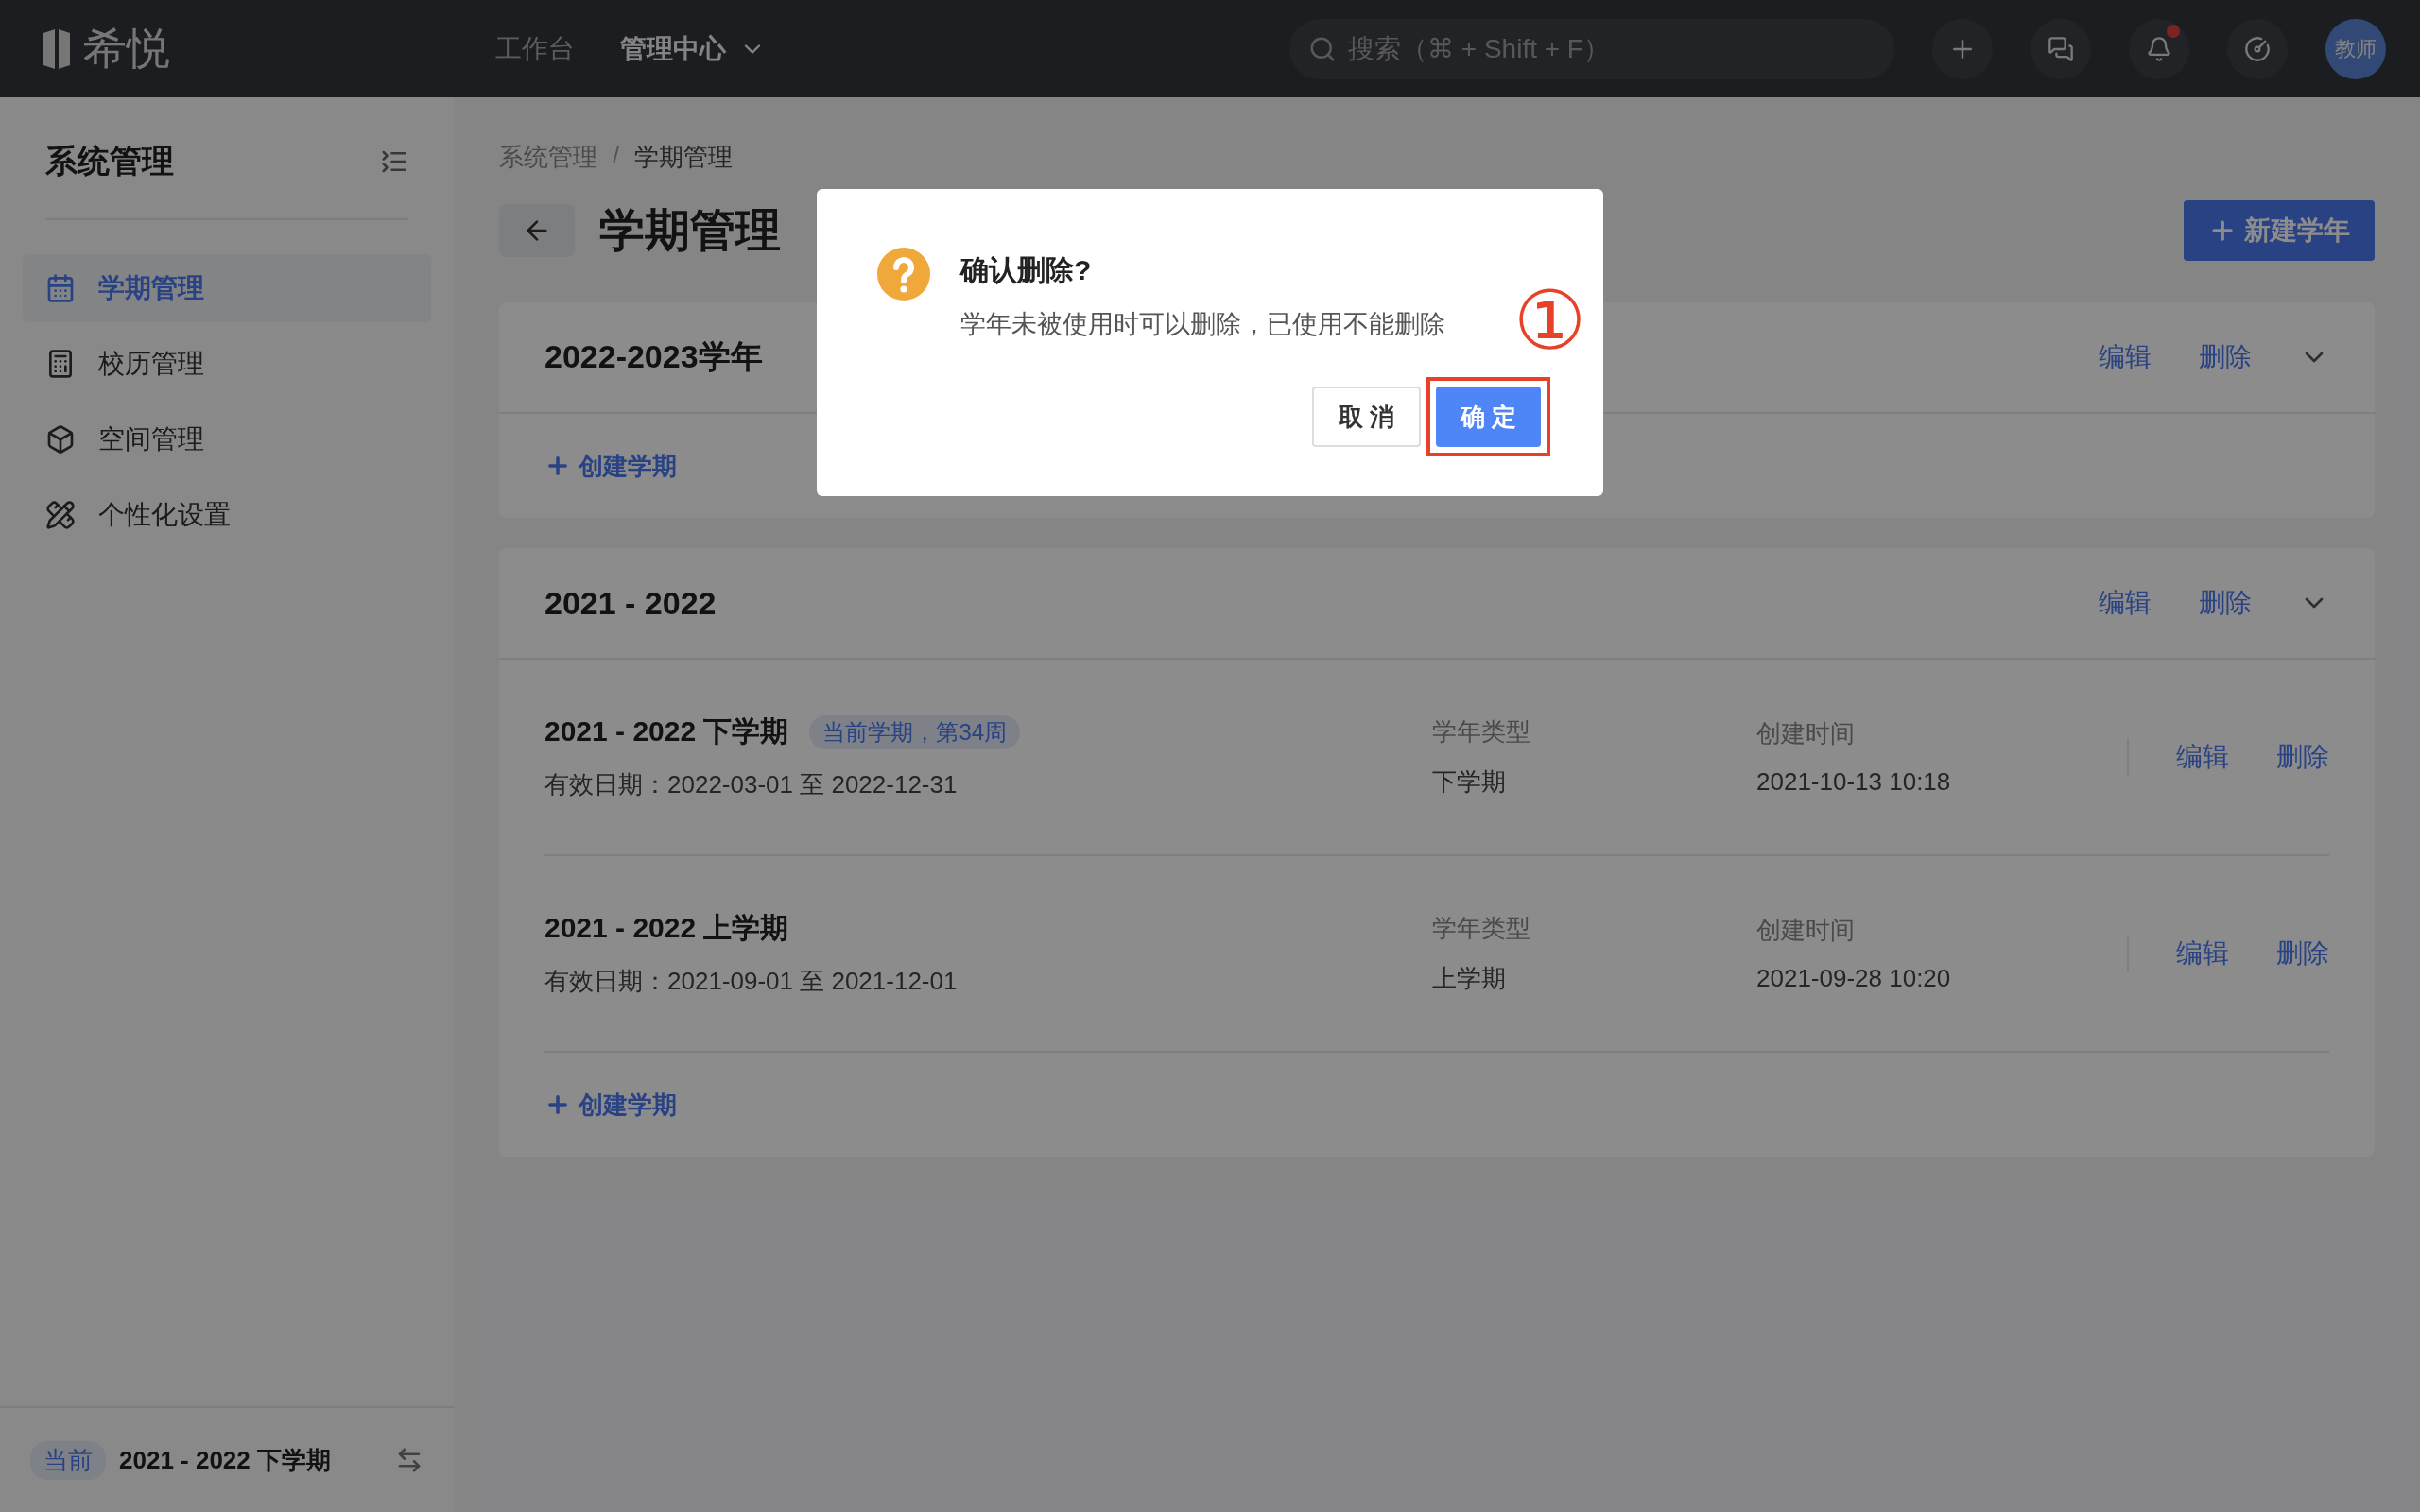  What do you see at coordinates (227, 515) in the screenshot?
I see `sidebar-item: 个性化设置` at bounding box center [227, 515].